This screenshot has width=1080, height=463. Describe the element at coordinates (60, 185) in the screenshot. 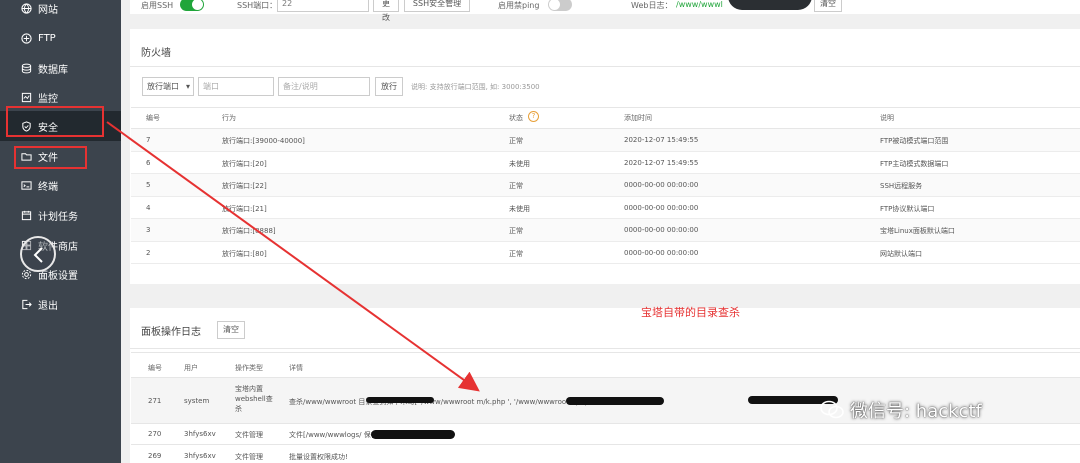

I see `sidebar-item-terminal: 终端` at that location.